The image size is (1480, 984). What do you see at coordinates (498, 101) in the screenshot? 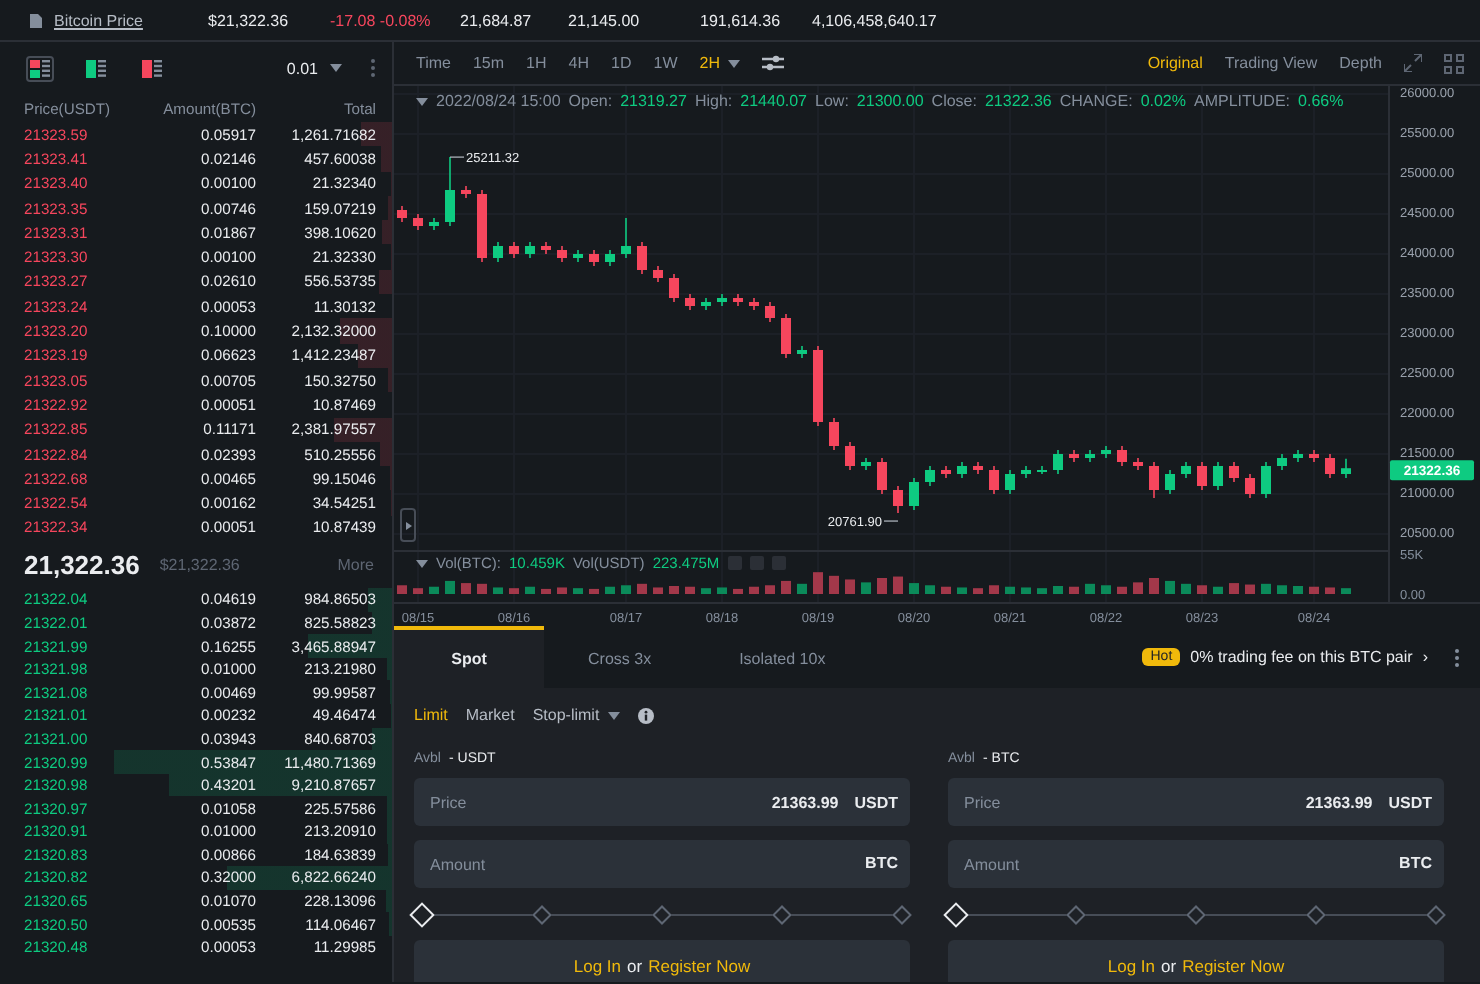
I see `ohlc-date: 2022/08/24 15:00` at bounding box center [498, 101].